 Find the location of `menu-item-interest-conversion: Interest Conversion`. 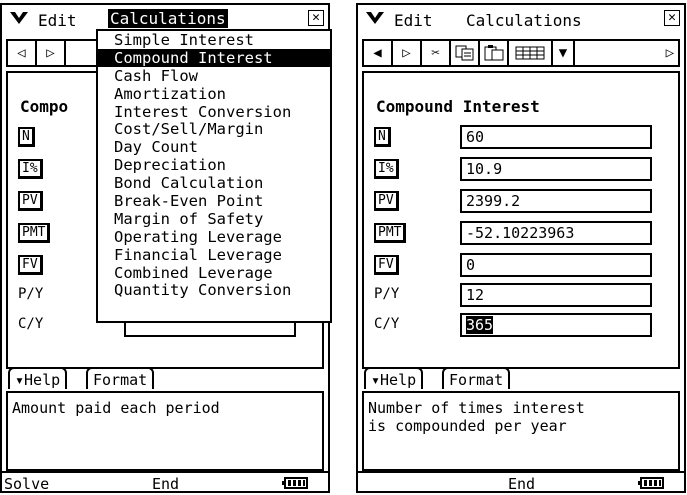

menu-item-interest-conversion: Interest Conversion is located at coordinates (214, 112).